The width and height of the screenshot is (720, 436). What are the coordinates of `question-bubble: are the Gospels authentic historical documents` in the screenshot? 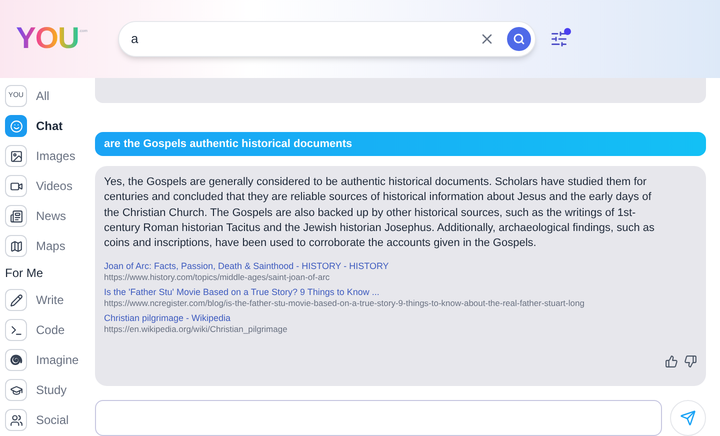 It's located at (400, 144).